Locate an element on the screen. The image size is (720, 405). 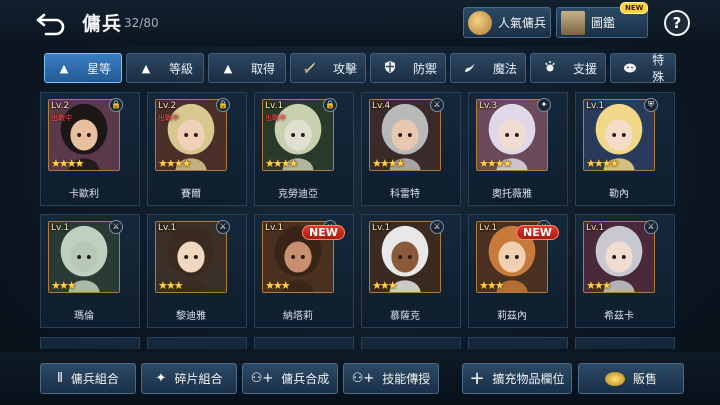
mercenary-name: 卡歐利 is located at coordinates (84, 194).